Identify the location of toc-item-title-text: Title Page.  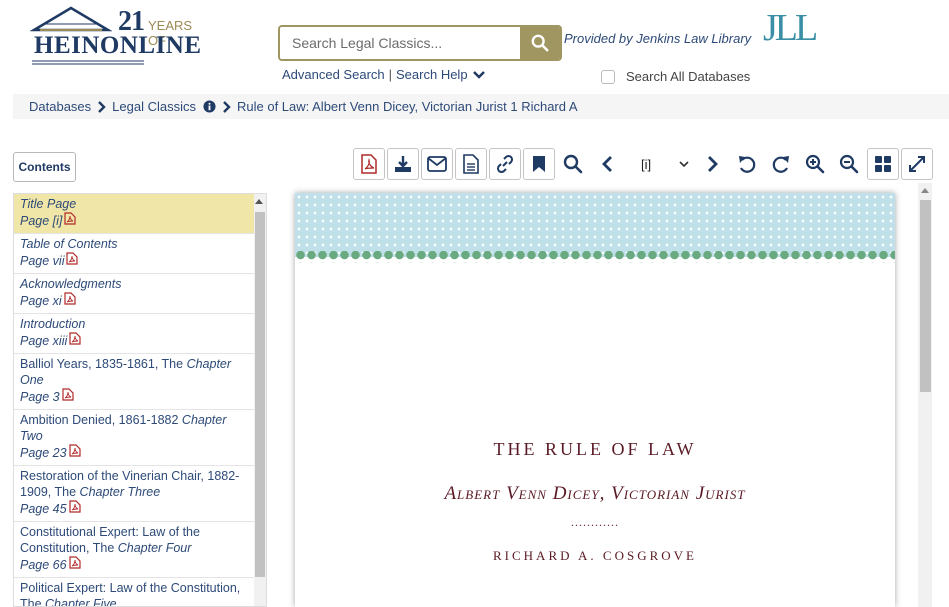
(48, 204).